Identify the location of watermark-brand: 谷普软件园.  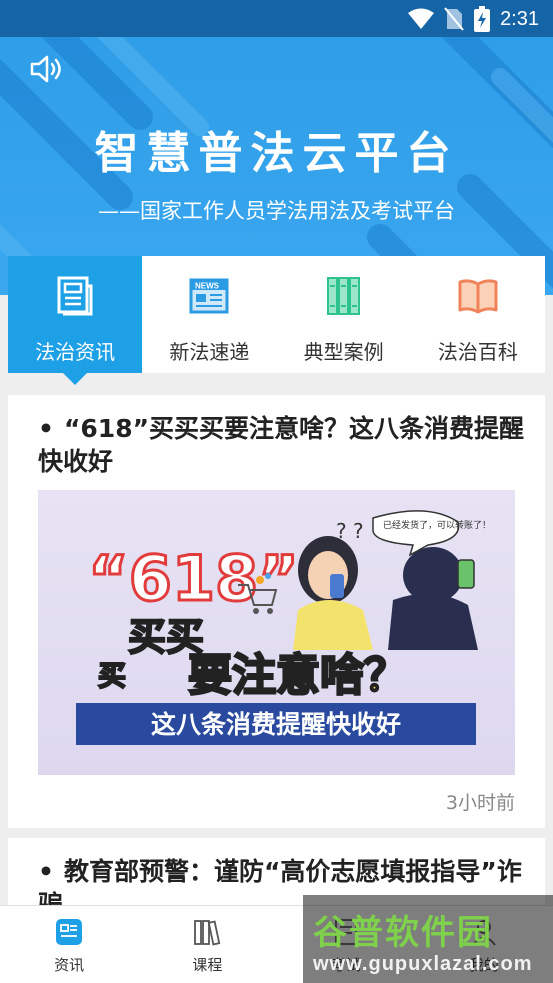
(403, 933).